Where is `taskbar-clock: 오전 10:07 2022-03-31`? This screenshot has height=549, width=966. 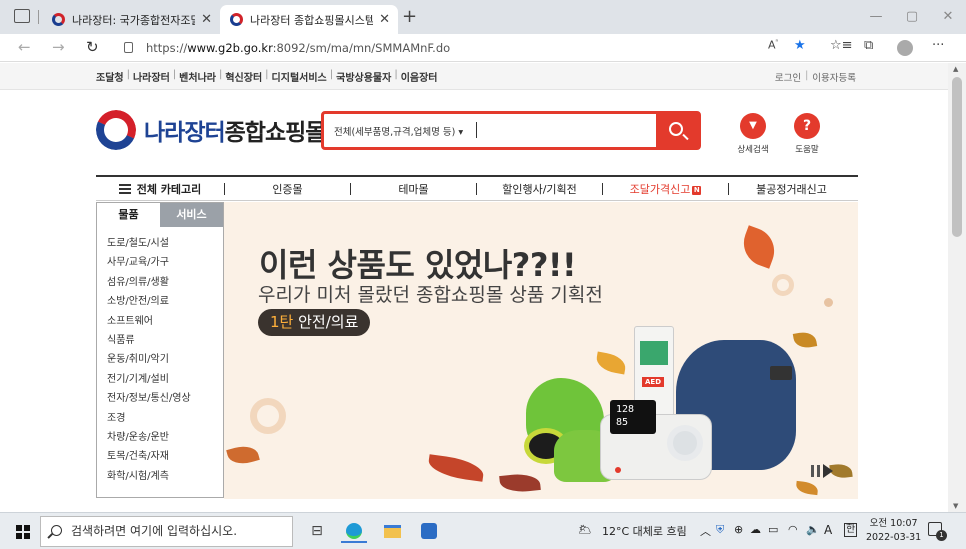
taskbar-clock: 오전 10:07 2022-03-31 is located at coordinates (893, 531).